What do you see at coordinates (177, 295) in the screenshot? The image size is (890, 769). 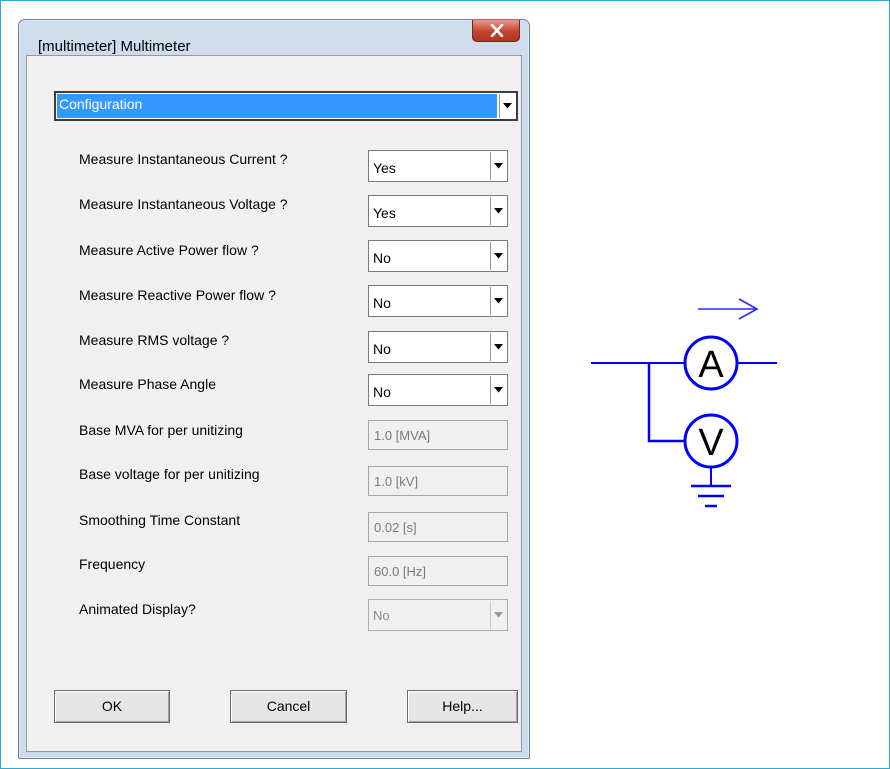 I see `label-reactive-power: Measure Reactive Power flow ?` at bounding box center [177, 295].